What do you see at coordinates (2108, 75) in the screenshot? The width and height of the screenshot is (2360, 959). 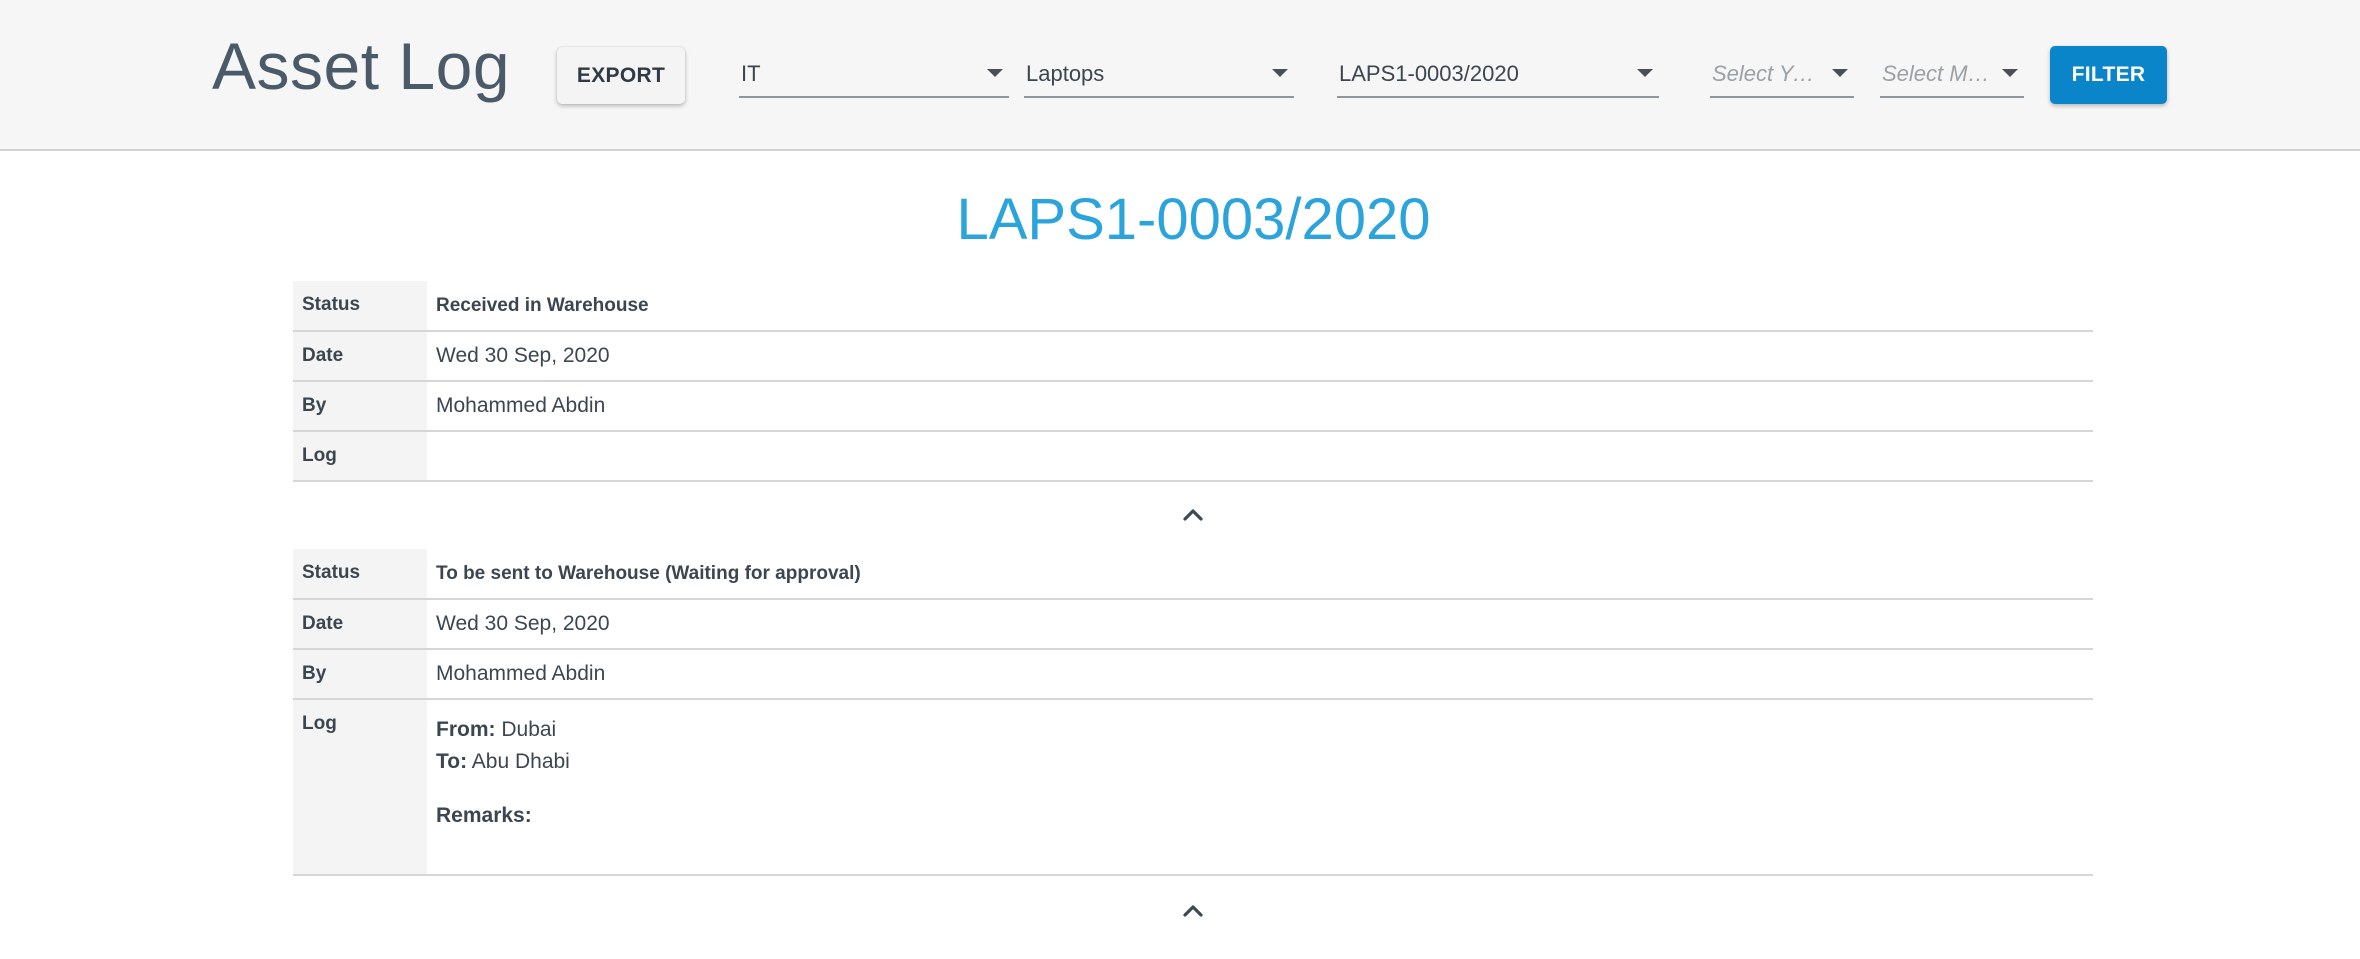 I see `filter-button: FILTER` at bounding box center [2108, 75].